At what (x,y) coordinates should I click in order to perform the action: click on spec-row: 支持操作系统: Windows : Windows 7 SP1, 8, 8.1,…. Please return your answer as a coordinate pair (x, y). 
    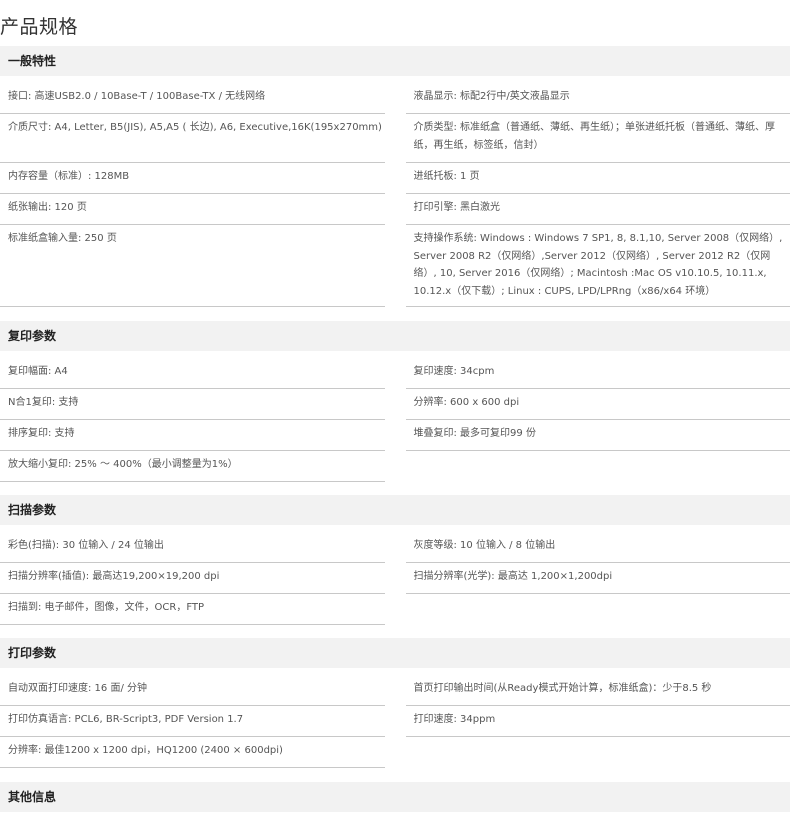
    Looking at the image, I should click on (597, 266).